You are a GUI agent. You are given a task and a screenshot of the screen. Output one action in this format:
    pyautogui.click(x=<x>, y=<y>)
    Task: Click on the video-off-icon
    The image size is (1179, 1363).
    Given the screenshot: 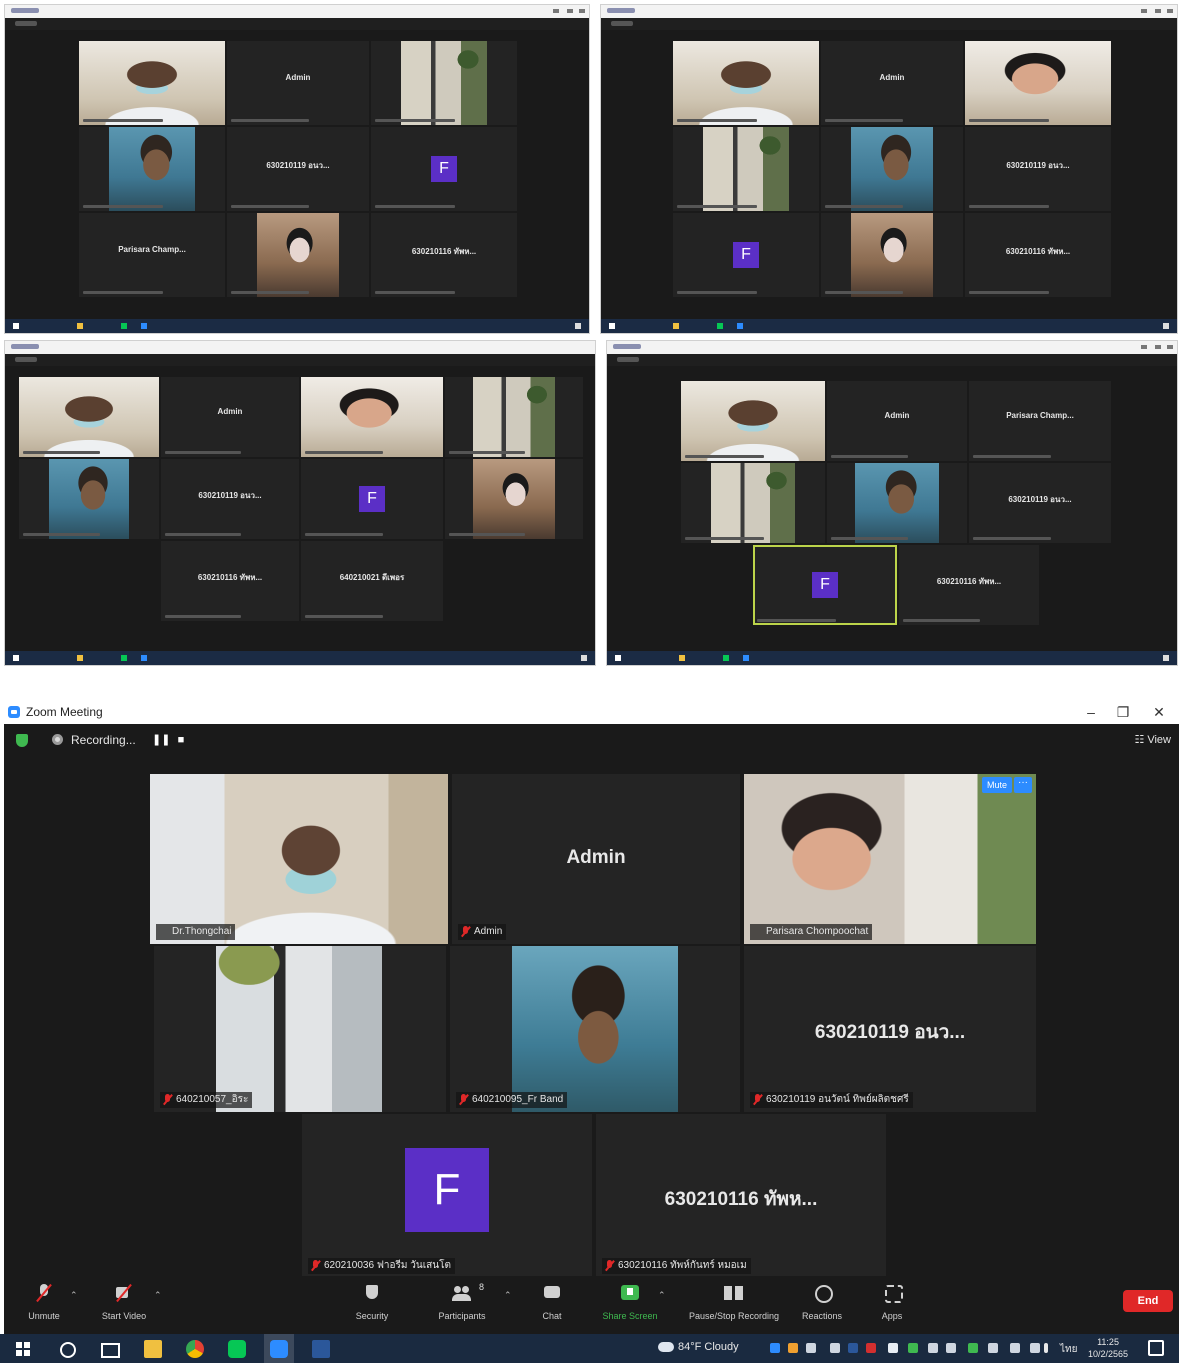 What is the action you would take?
    pyautogui.click(x=124, y=1293)
    